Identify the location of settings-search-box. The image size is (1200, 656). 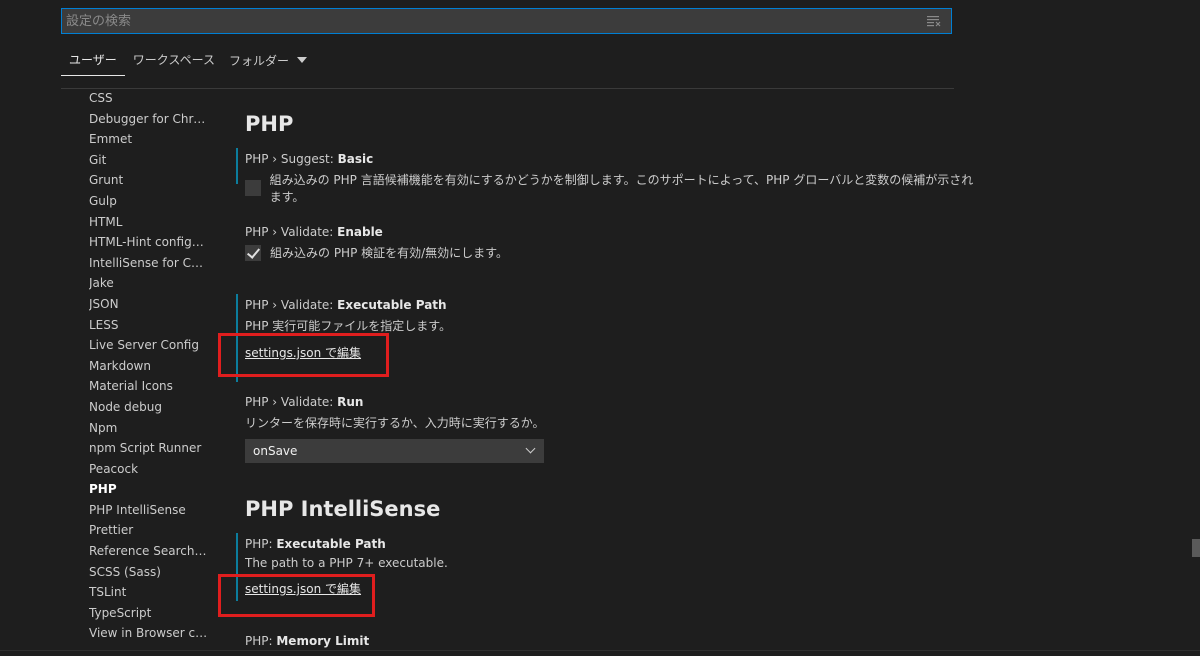
(506, 21).